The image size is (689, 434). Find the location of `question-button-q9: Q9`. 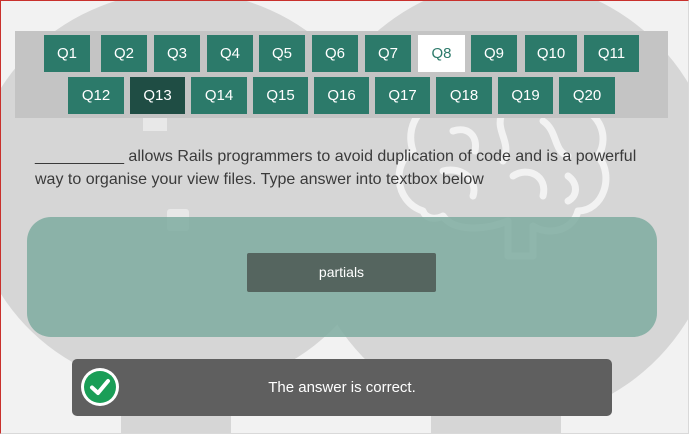

question-button-q9: Q9 is located at coordinates (494, 53).